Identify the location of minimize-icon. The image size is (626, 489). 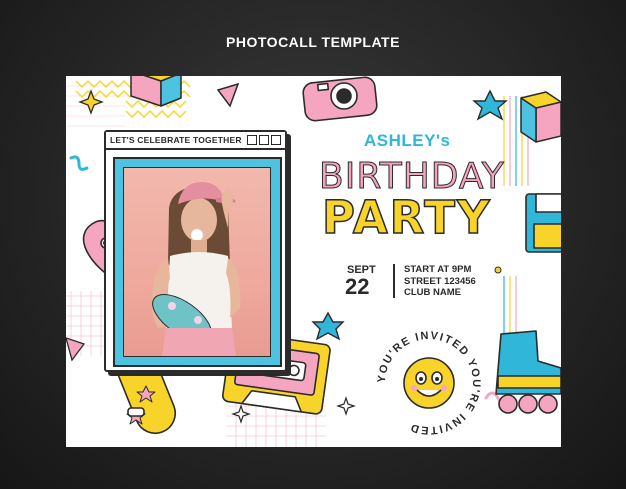
(252, 140).